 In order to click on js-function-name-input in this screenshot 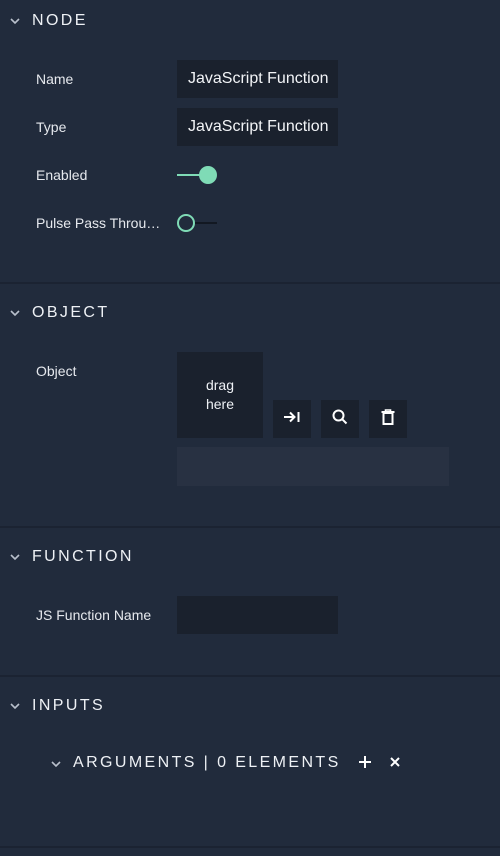, I will do `click(257, 615)`.